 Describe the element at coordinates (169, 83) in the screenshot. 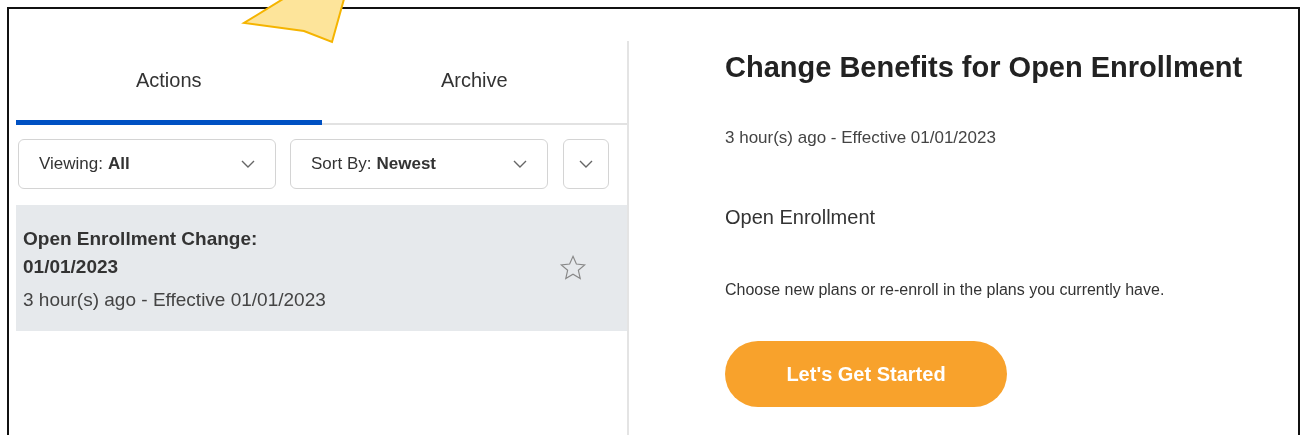

I see `tab: Actions` at that location.